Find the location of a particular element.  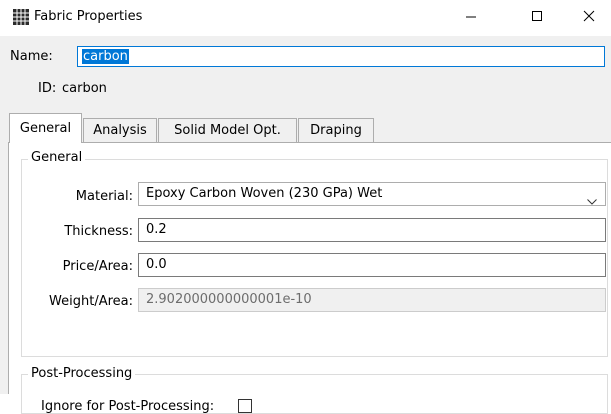

thickness-label: Thickness: is located at coordinates (98, 231).